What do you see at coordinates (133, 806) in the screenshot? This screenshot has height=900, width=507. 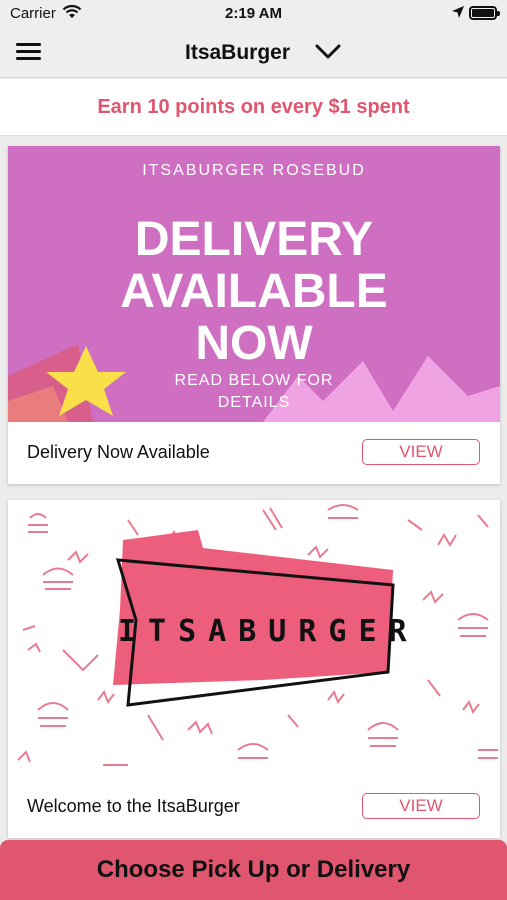 I see `card-caption: Welcome to the ItsaBurger` at bounding box center [133, 806].